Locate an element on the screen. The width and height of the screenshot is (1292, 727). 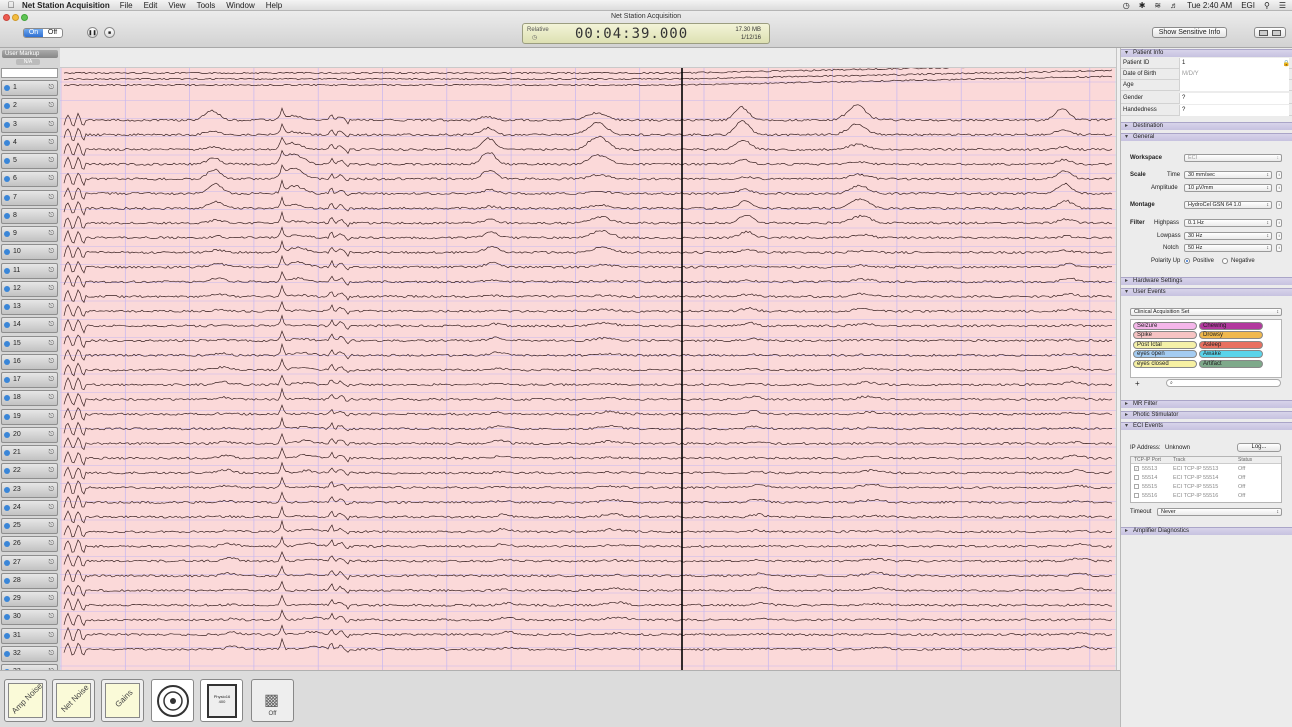
highpass-select: 0.1 Hz is located at coordinates (1228, 223).